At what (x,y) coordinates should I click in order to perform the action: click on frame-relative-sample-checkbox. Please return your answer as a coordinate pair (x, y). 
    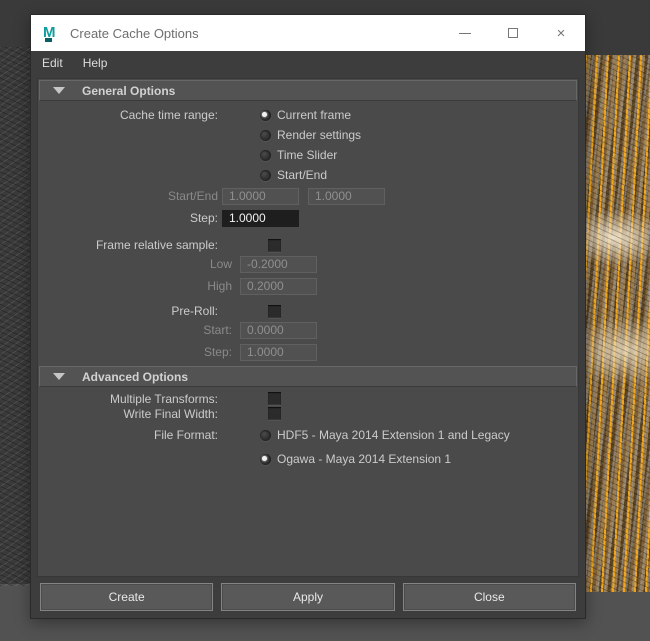
    Looking at the image, I should click on (274, 245).